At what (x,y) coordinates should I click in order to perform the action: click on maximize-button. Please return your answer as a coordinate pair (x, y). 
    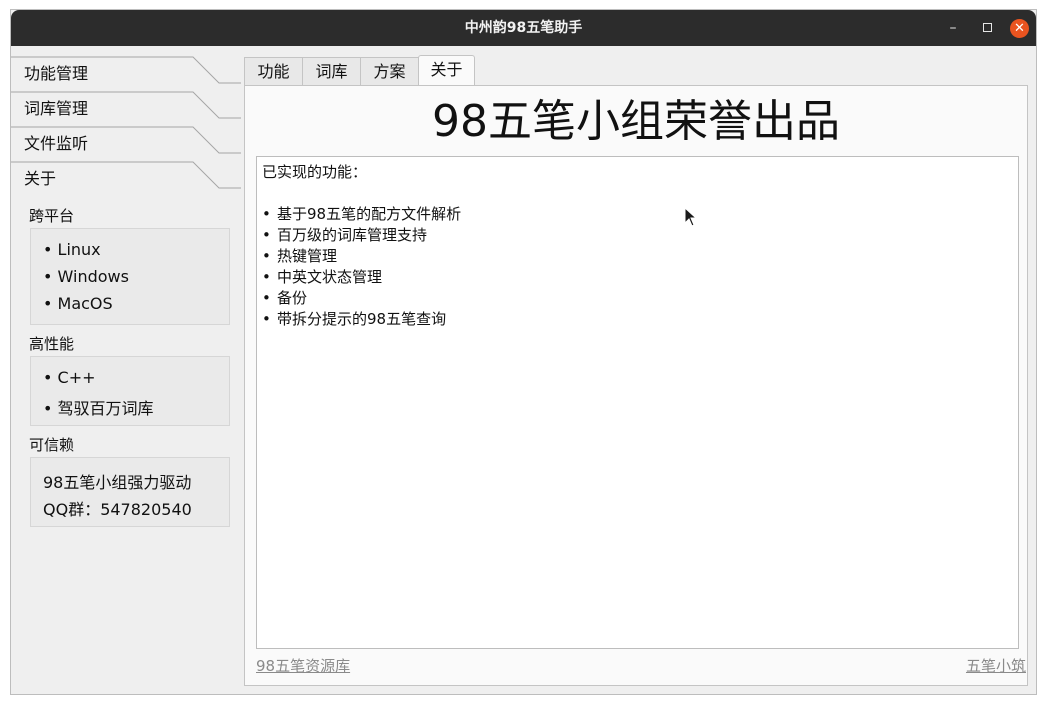
    Looking at the image, I should click on (987, 28).